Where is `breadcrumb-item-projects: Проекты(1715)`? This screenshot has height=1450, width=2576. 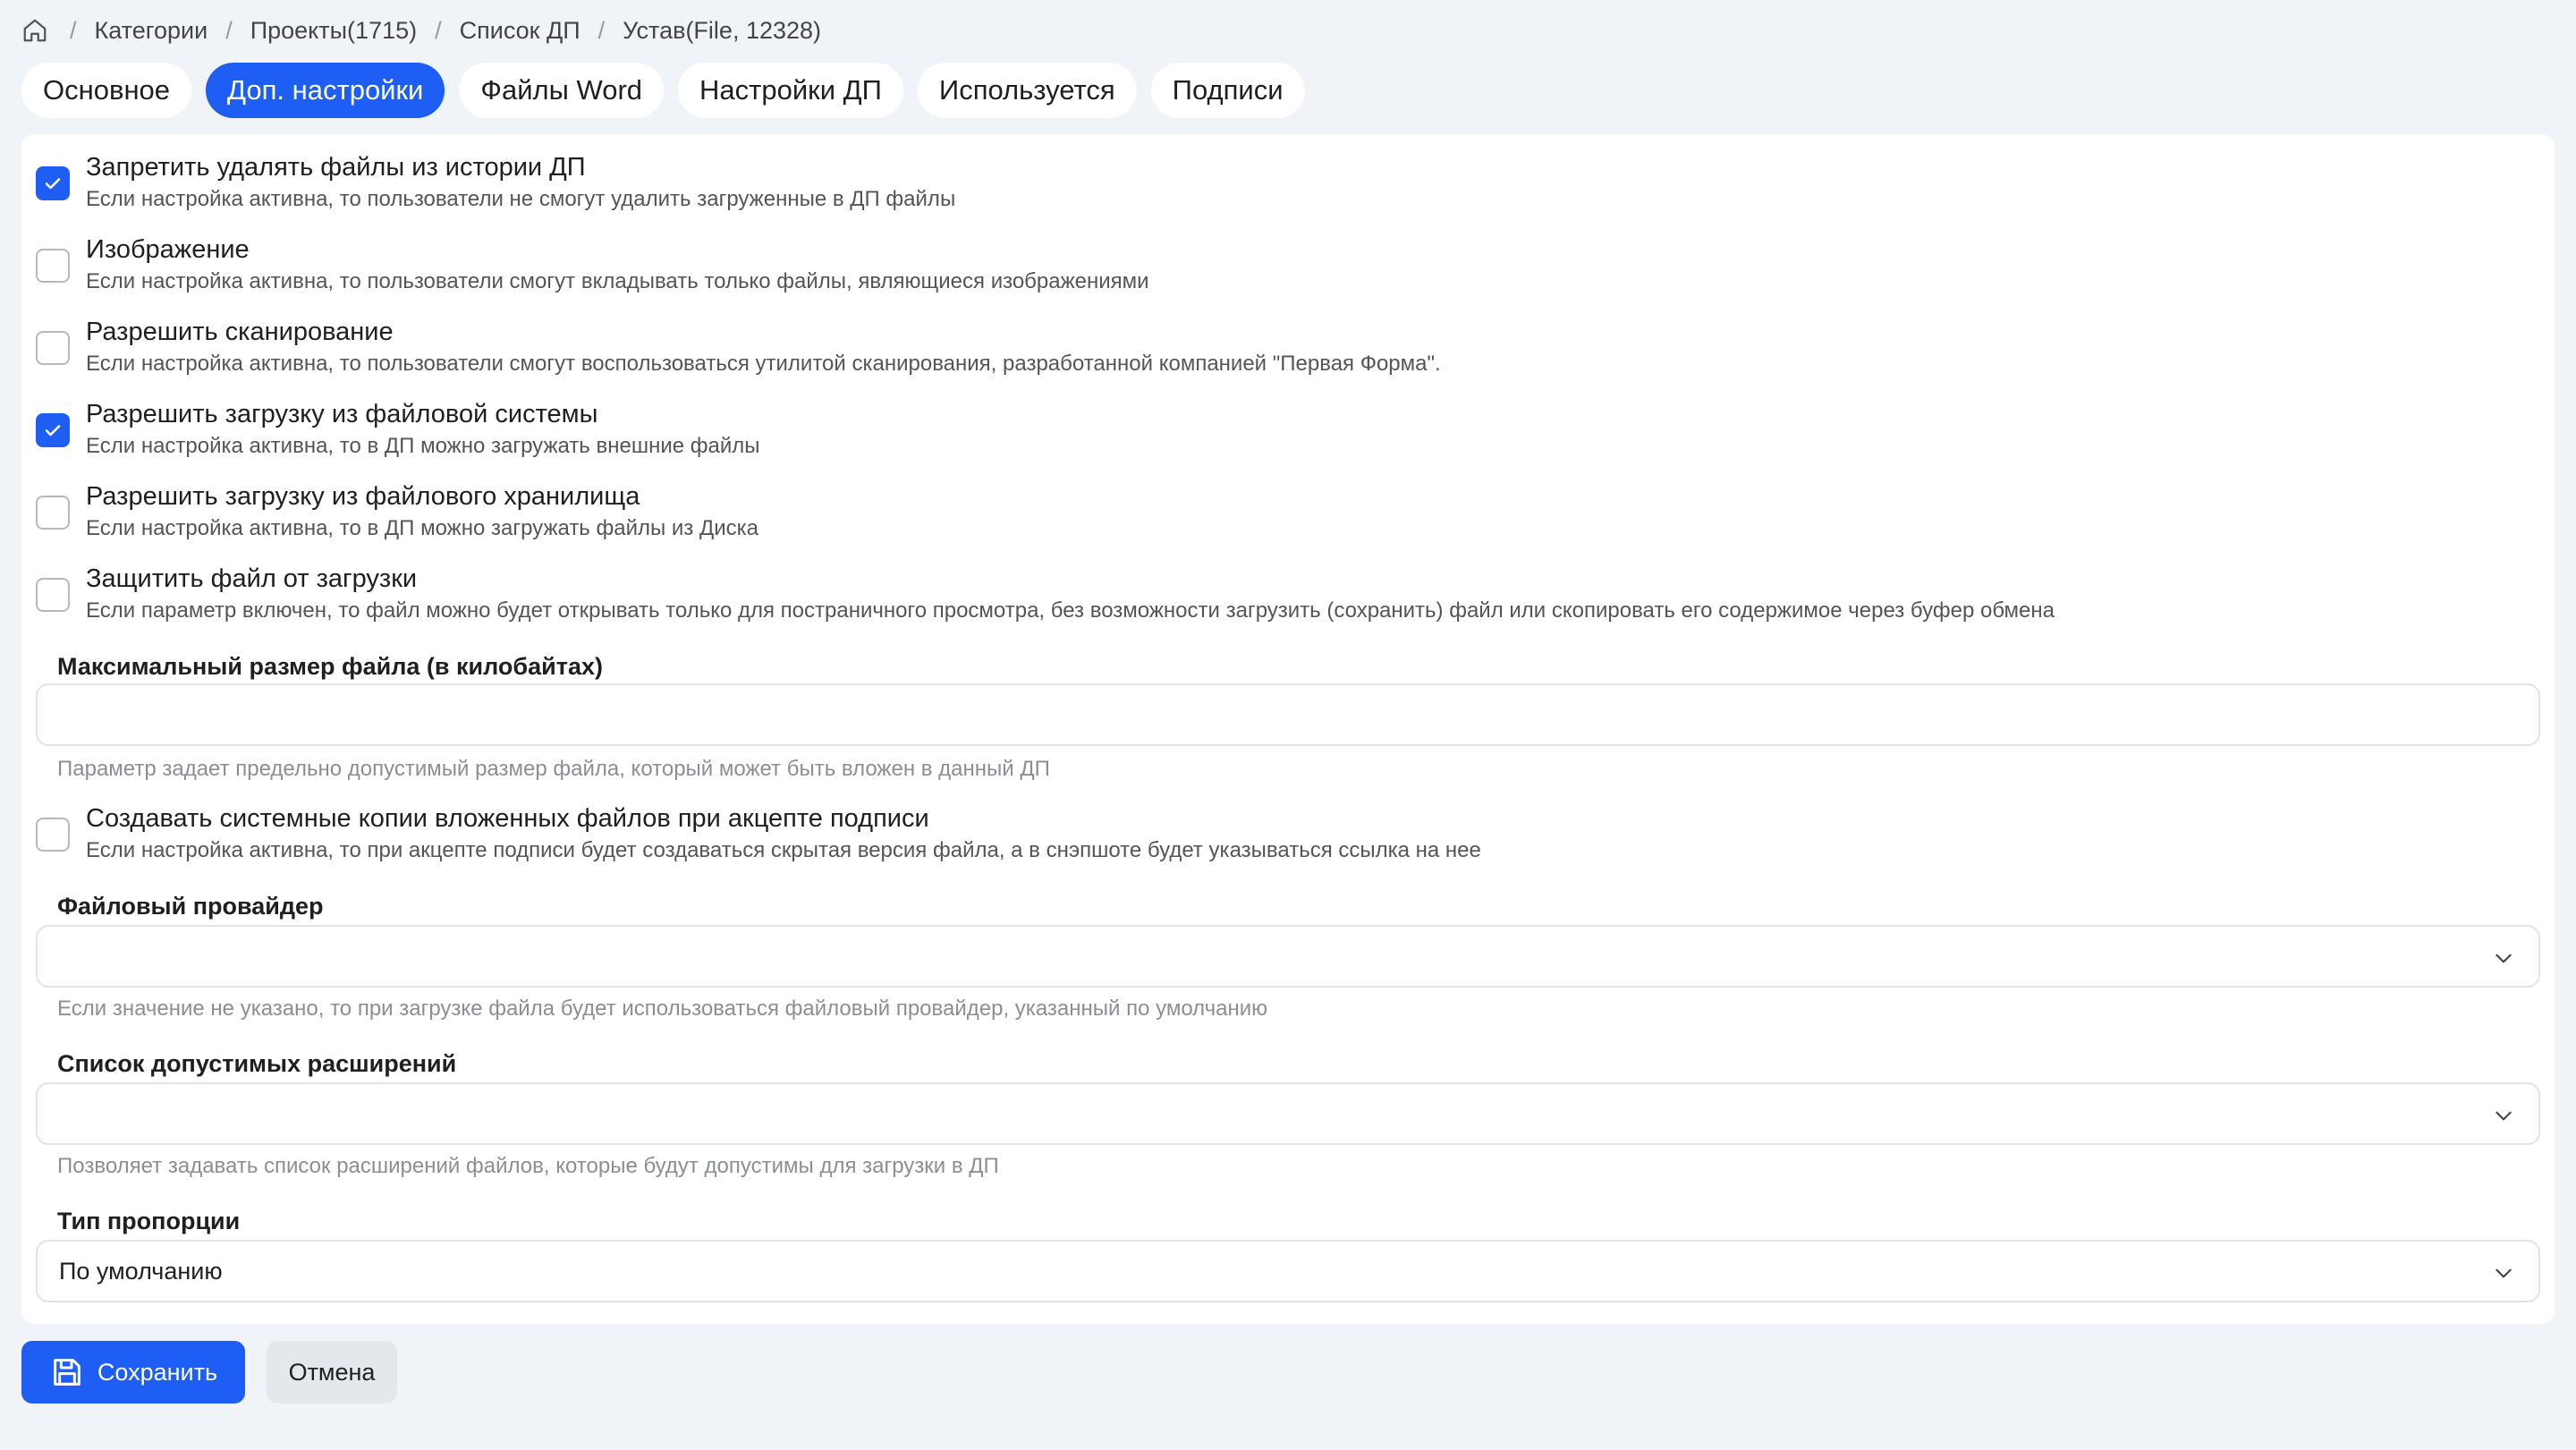
breadcrumb-item-projects: Проекты(1715) is located at coordinates (333, 31).